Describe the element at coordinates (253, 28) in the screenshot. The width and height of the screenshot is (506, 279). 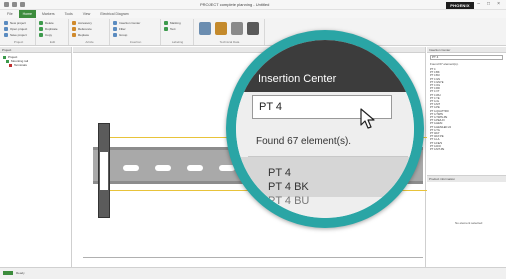
I see `print-icon` at that location.